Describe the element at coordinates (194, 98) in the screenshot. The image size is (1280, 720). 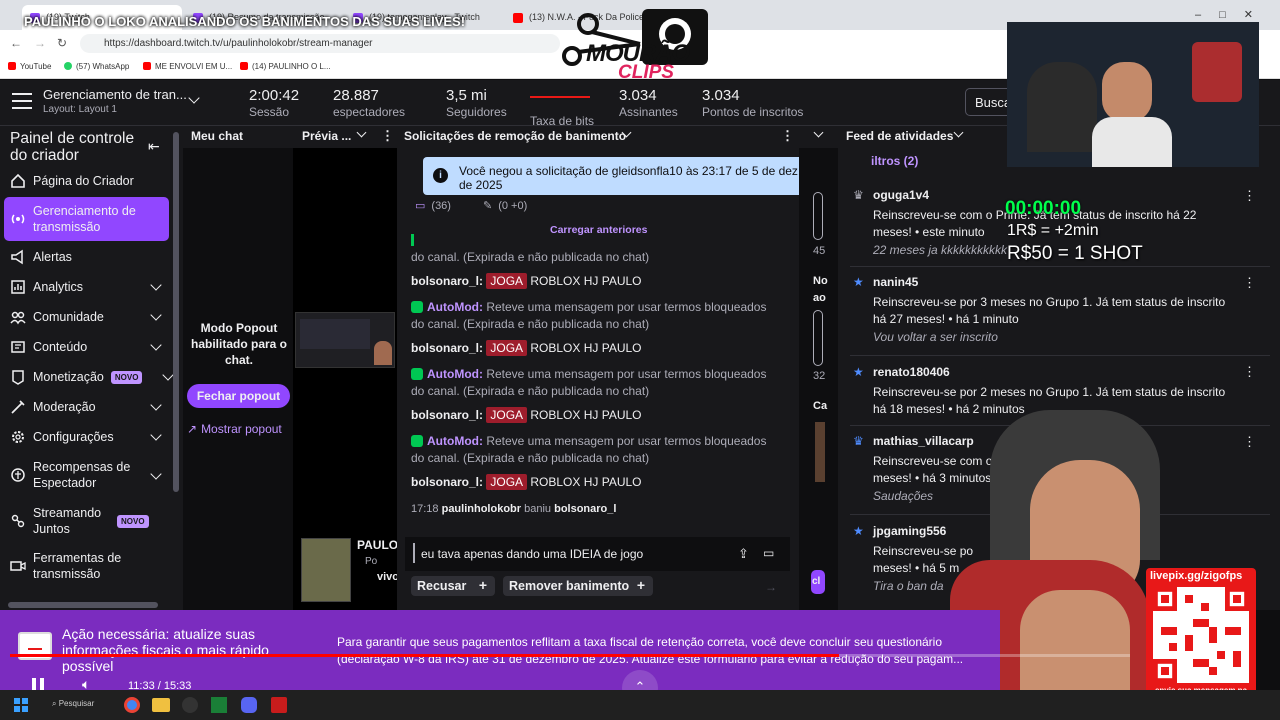
I see `chevron-down-icon` at that location.